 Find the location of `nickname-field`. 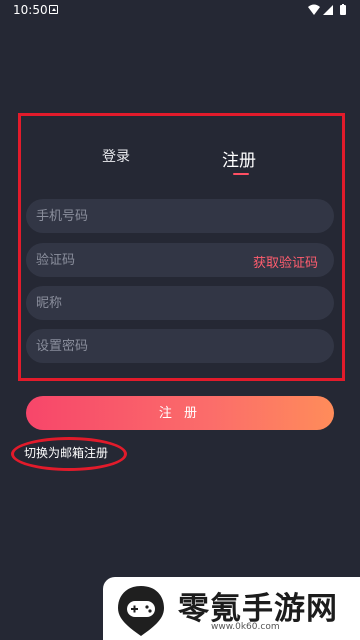

nickname-field is located at coordinates (180, 303).